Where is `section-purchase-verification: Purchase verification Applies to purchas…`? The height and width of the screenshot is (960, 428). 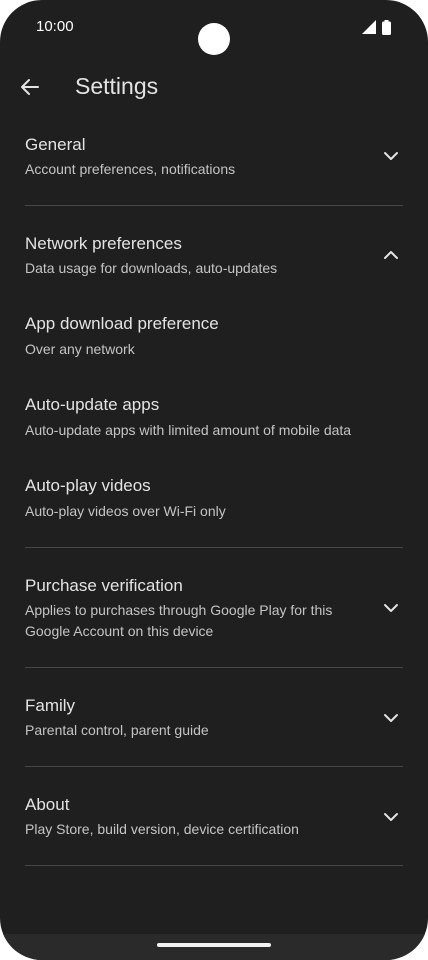 section-purchase-verification: Purchase verification Applies to purchas… is located at coordinates (214, 614).